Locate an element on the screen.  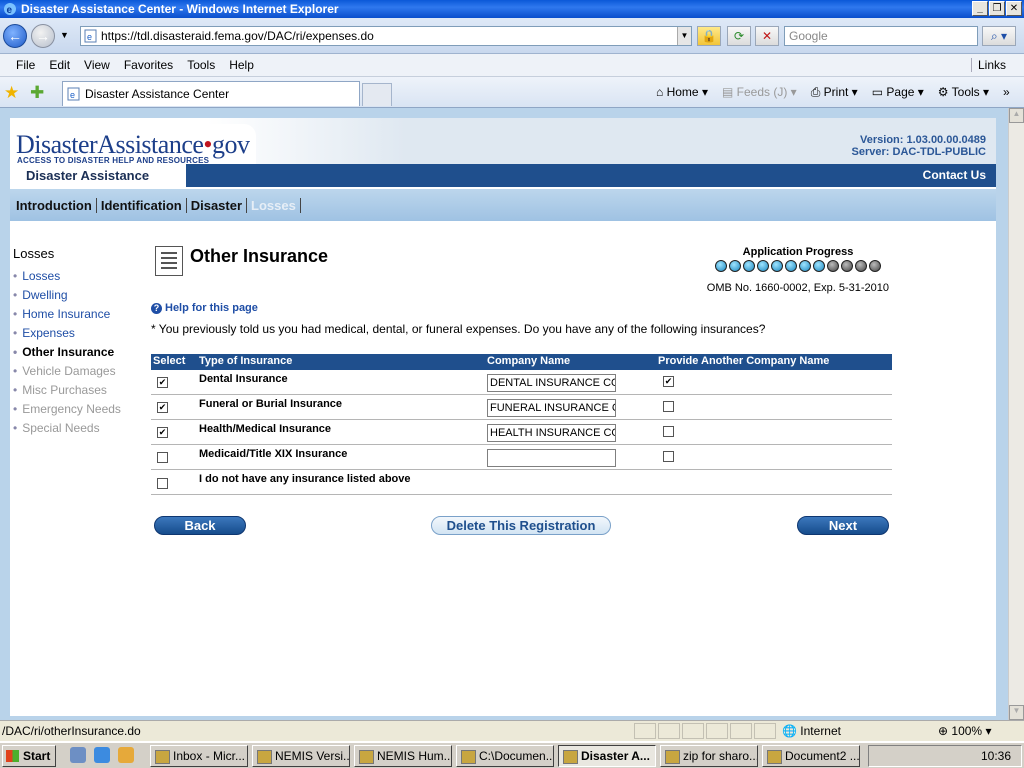
lock-icon: 🔒 is located at coordinates (709, 36).